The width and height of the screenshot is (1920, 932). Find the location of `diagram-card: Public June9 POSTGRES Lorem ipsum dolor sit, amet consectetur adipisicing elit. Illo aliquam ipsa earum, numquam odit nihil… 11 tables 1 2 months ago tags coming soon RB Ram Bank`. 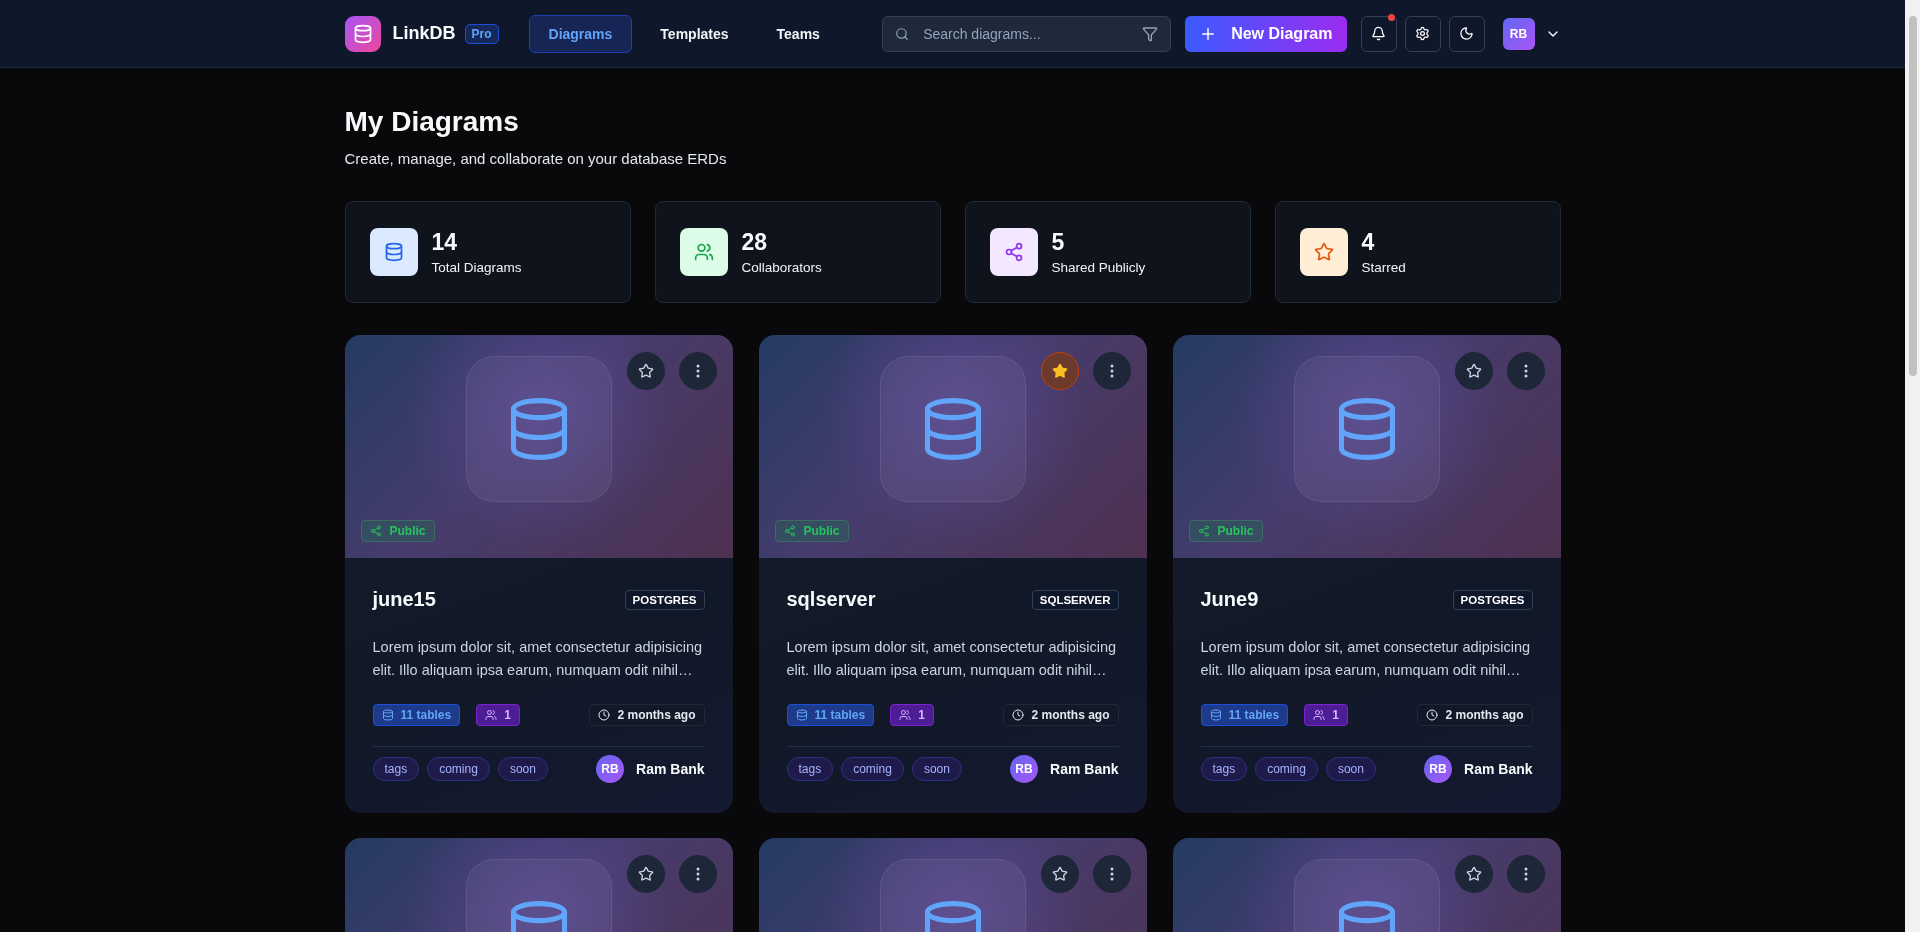

diagram-card: Public June9 POSTGRES Lorem ipsum dolor sit, amet consectetur adipisicing elit. Illo aliquam ipsa earum, numquam odit nihil… 11 tables 1 2 months ago tags coming soon RB Ram Bank is located at coordinates (1366, 574).